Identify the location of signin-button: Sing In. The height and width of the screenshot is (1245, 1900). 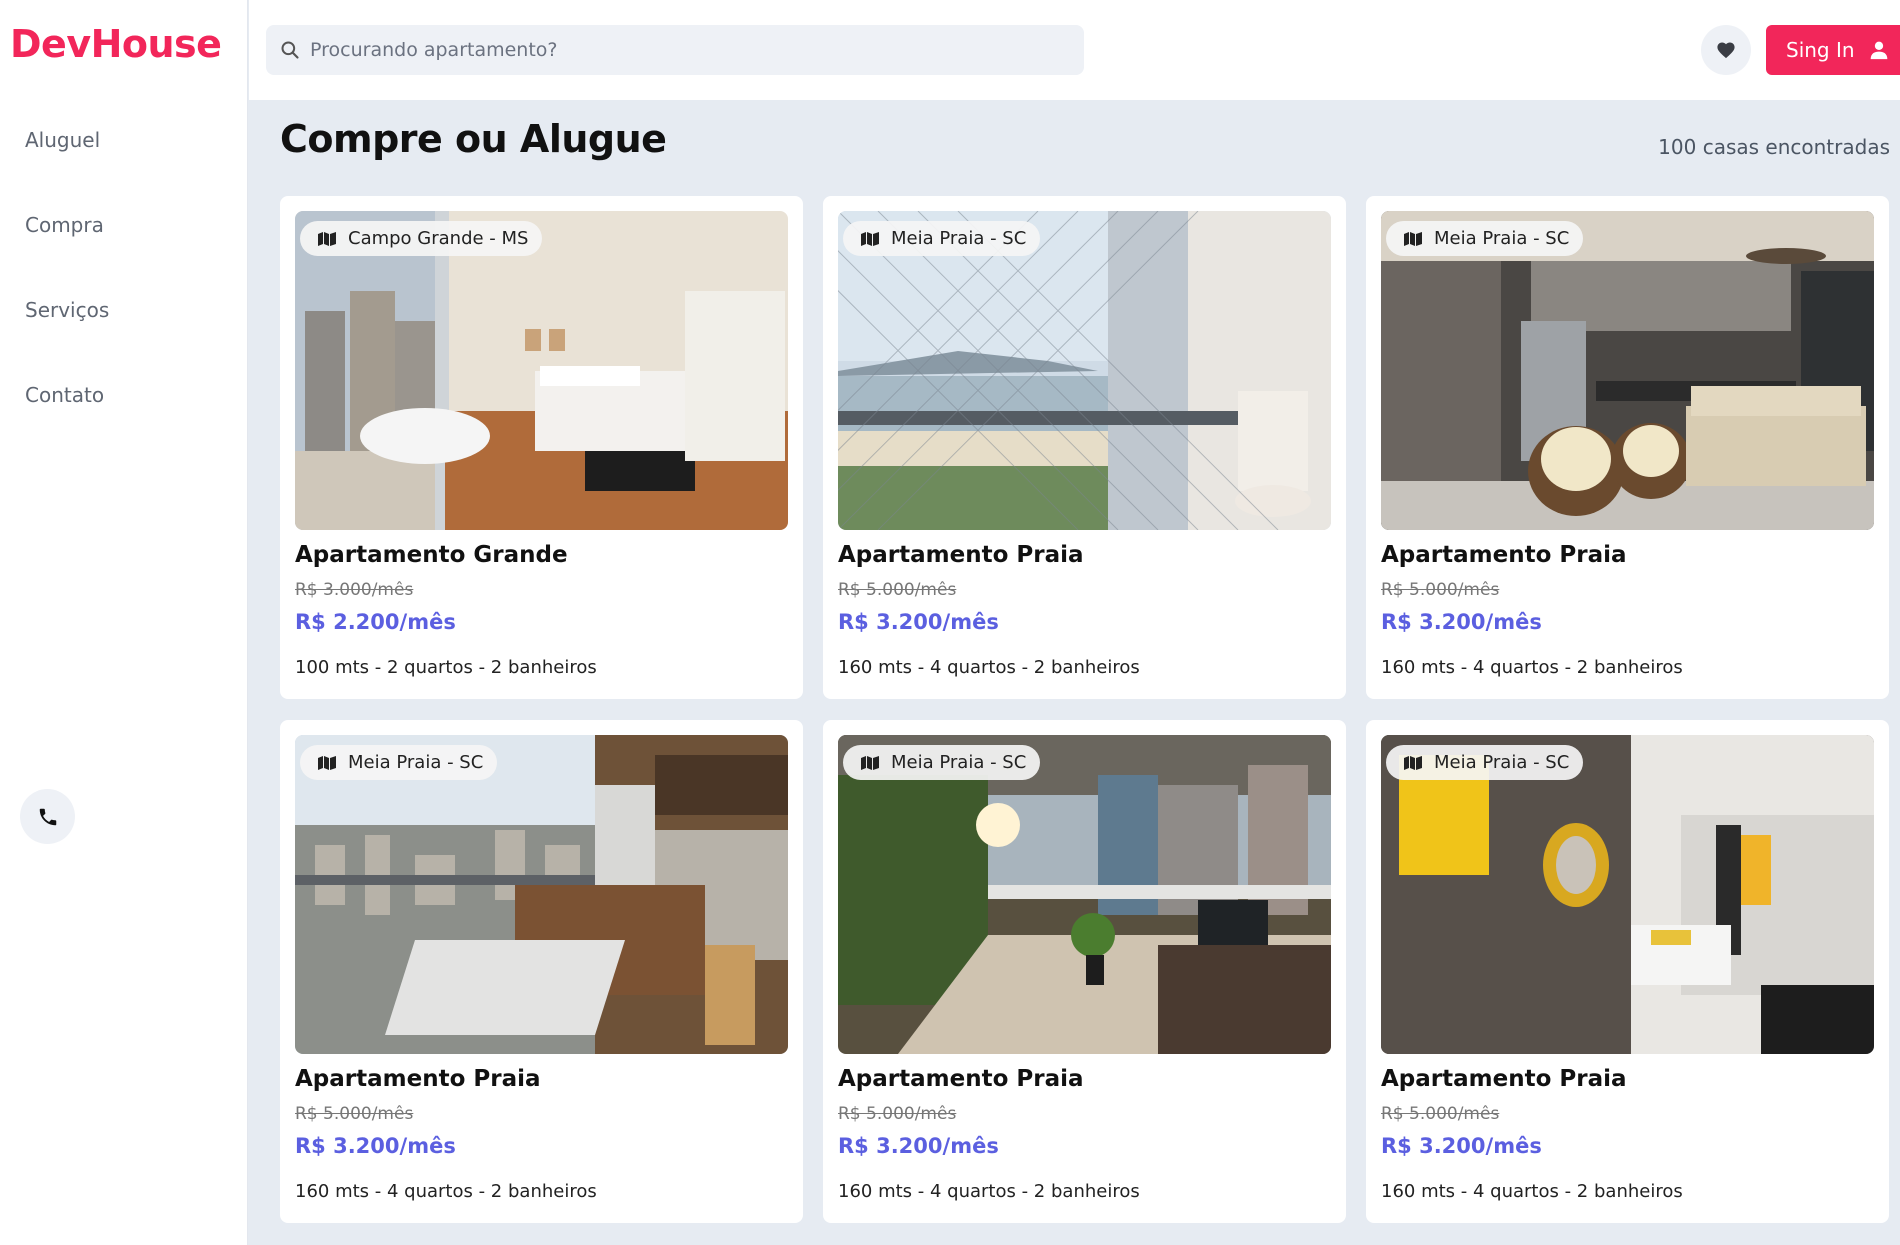
(1833, 50).